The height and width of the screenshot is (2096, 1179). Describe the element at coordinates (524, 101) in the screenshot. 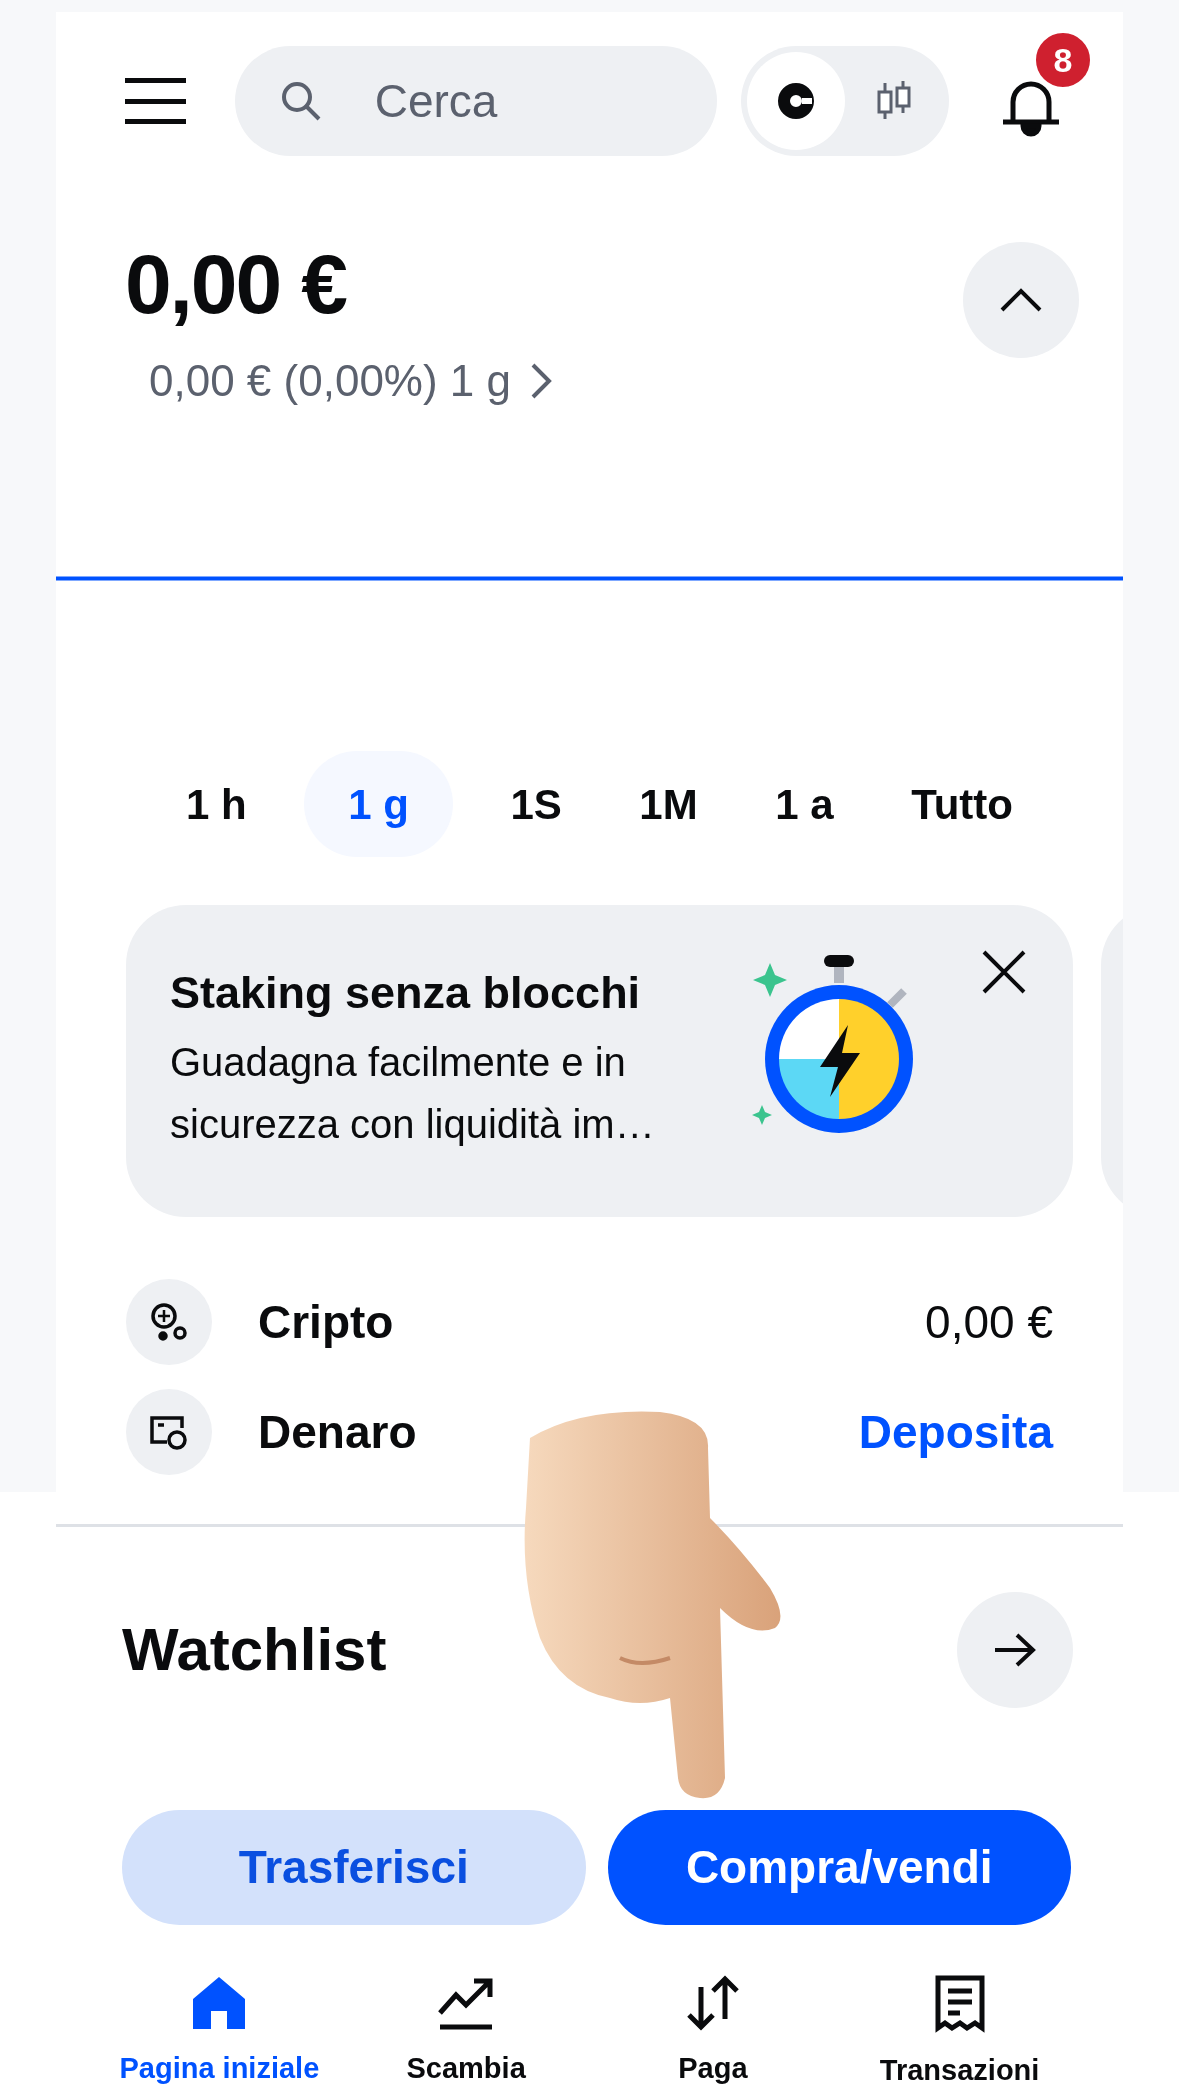

I see `search-input: Cerca` at that location.